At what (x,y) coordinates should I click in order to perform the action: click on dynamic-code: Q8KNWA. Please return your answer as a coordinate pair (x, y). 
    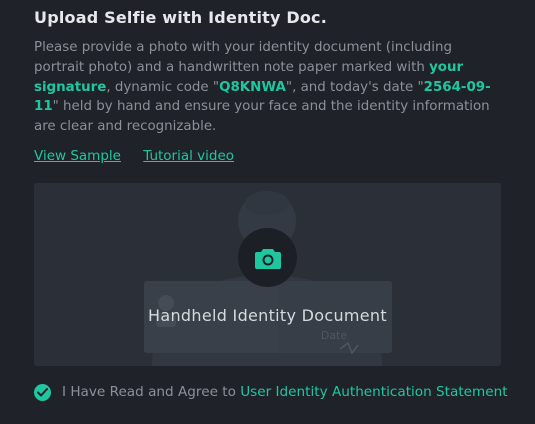
    Looking at the image, I should click on (252, 87).